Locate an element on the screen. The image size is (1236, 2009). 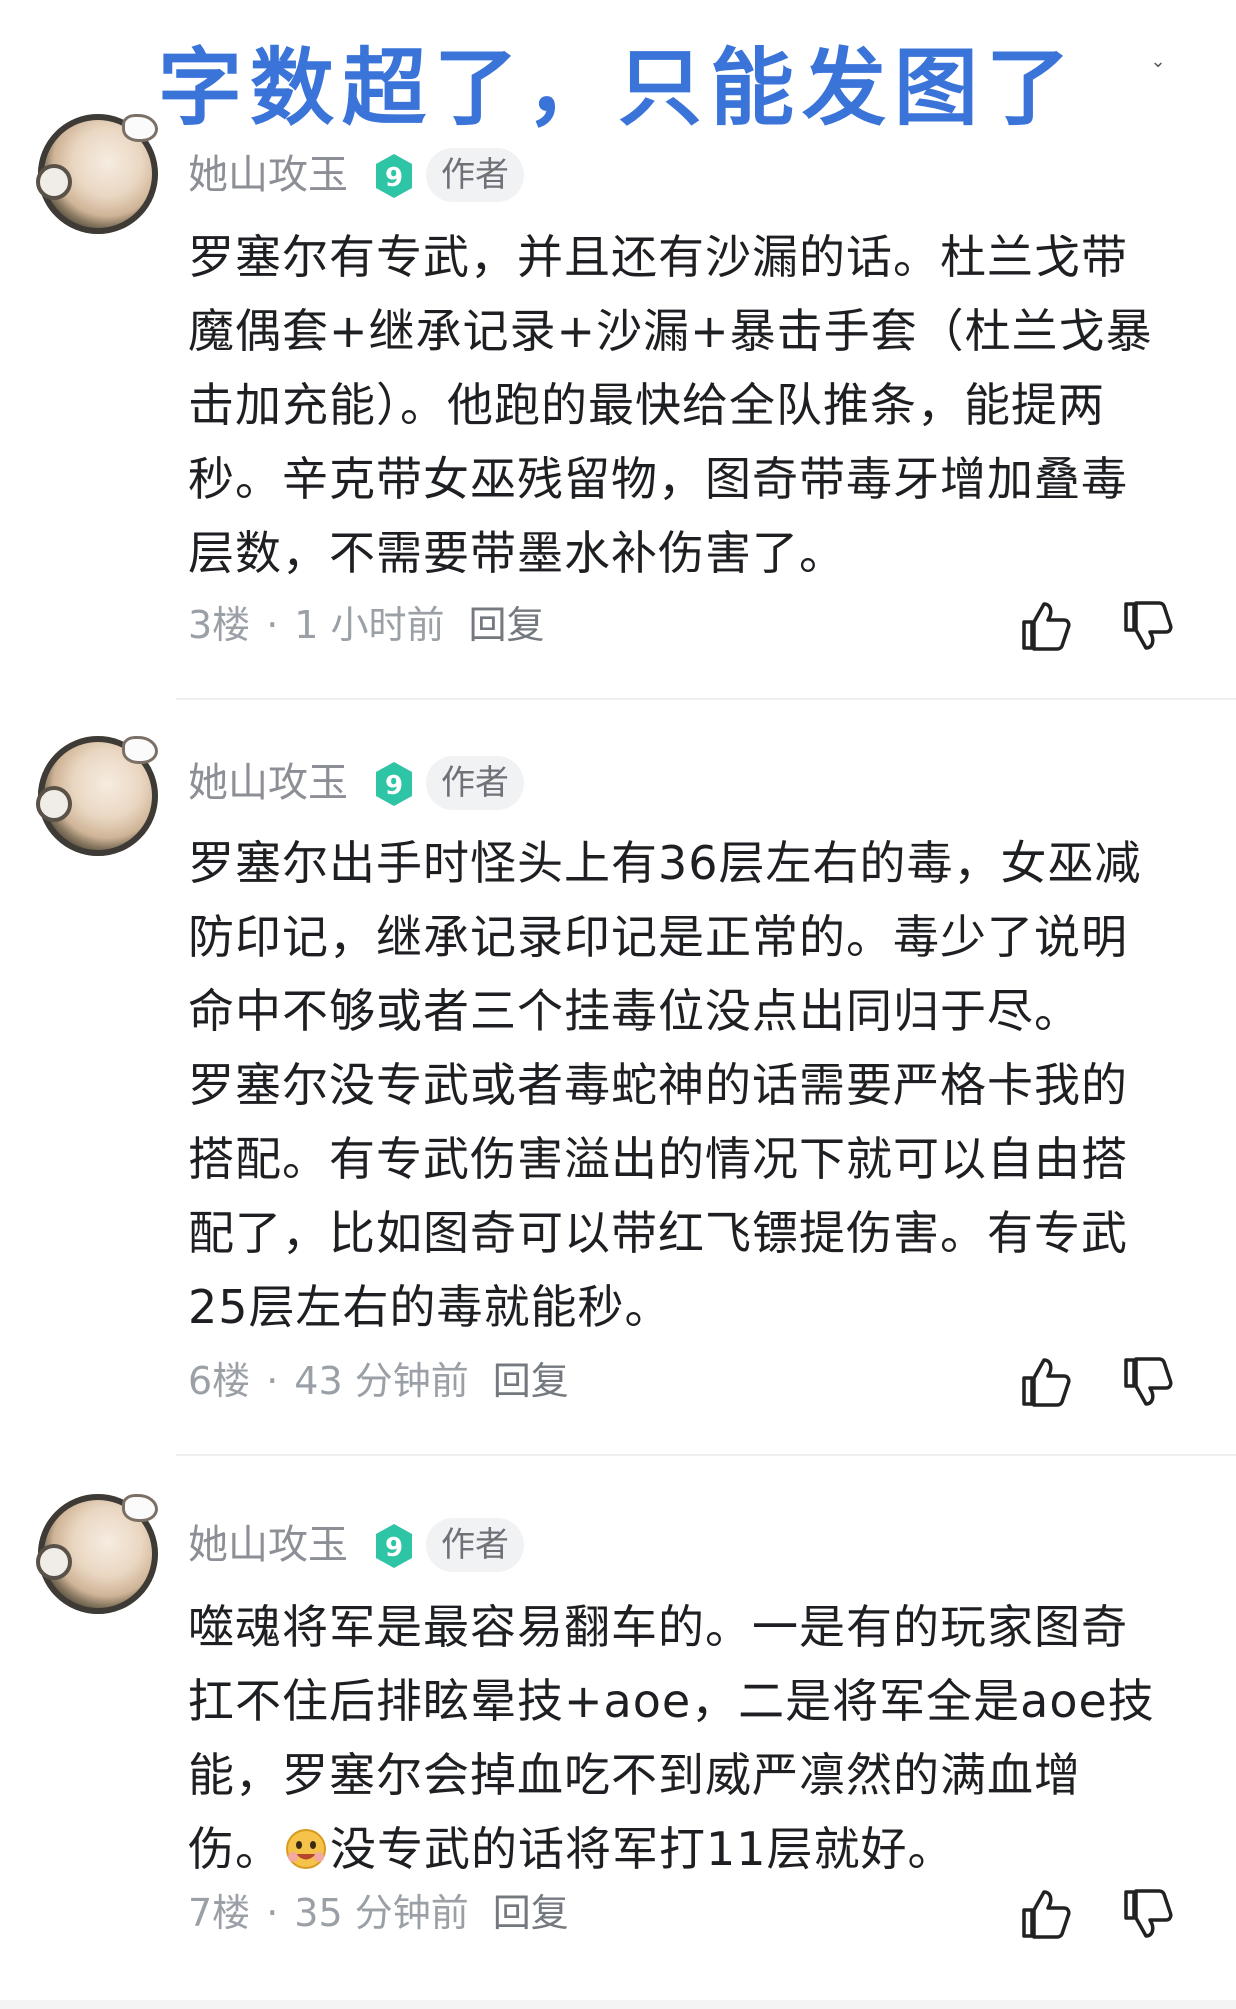
comment-meta: 3楼 · 1 小时前 回复 is located at coordinates (366, 625).